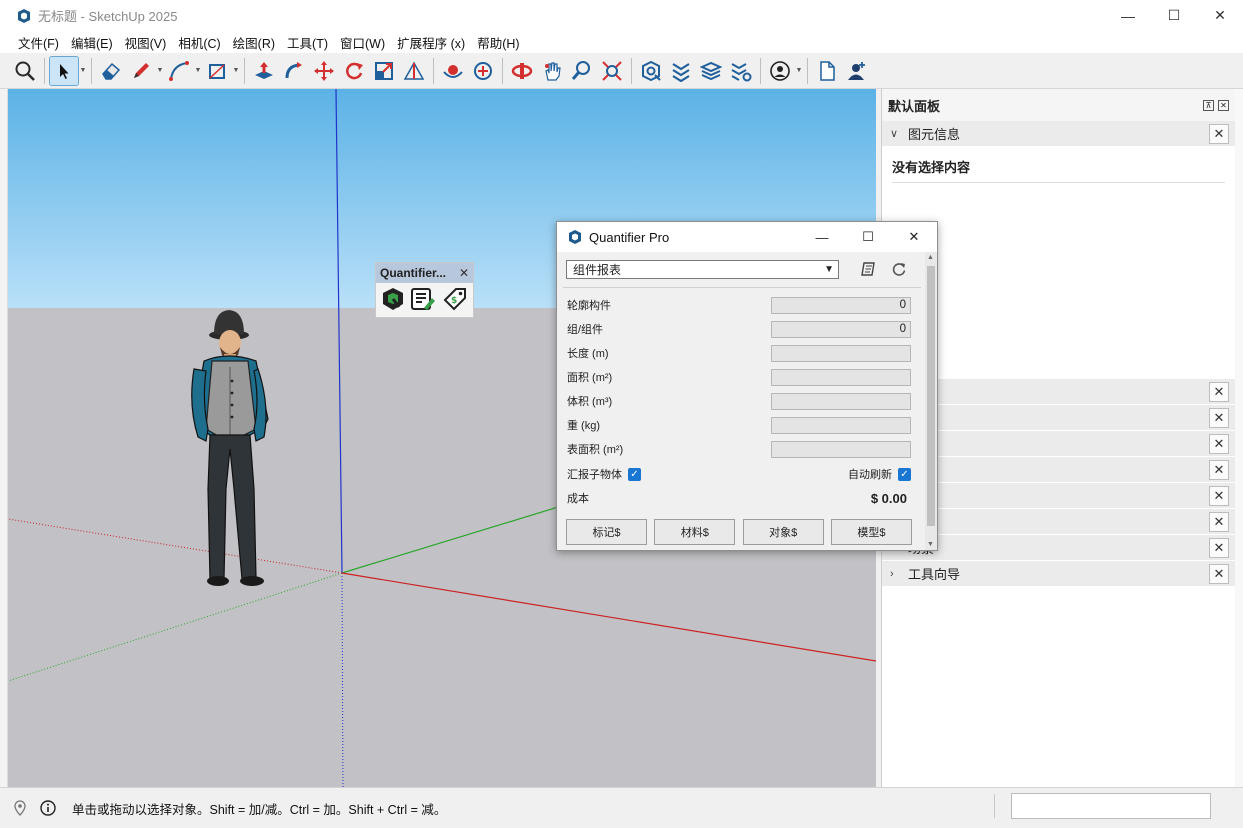 The image size is (1243, 828). Describe the element at coordinates (423, 300) in the screenshot. I see `report-list-icon` at that location.